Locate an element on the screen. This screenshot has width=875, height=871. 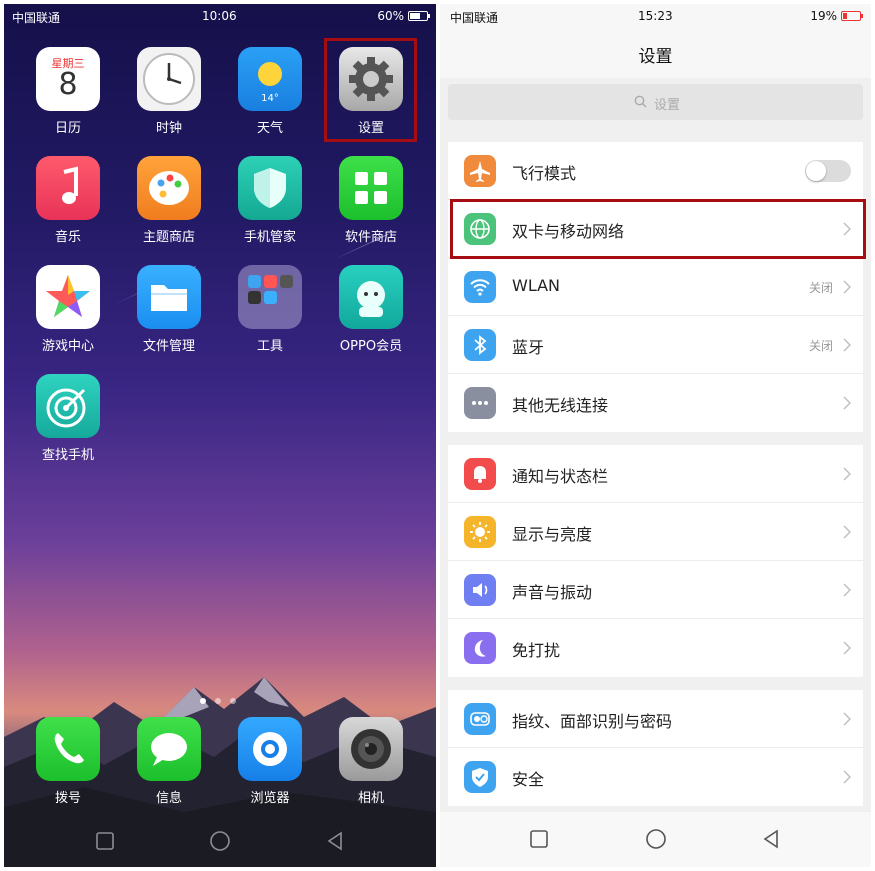
search-placeholder: 设置 is located at coordinates (667, 105).